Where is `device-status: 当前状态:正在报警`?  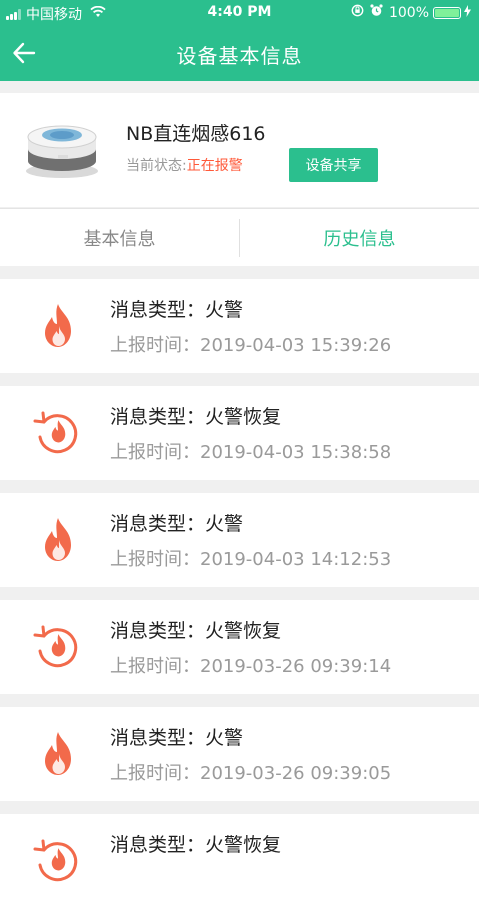 device-status: 当前状态:正在报警 is located at coordinates (184, 165).